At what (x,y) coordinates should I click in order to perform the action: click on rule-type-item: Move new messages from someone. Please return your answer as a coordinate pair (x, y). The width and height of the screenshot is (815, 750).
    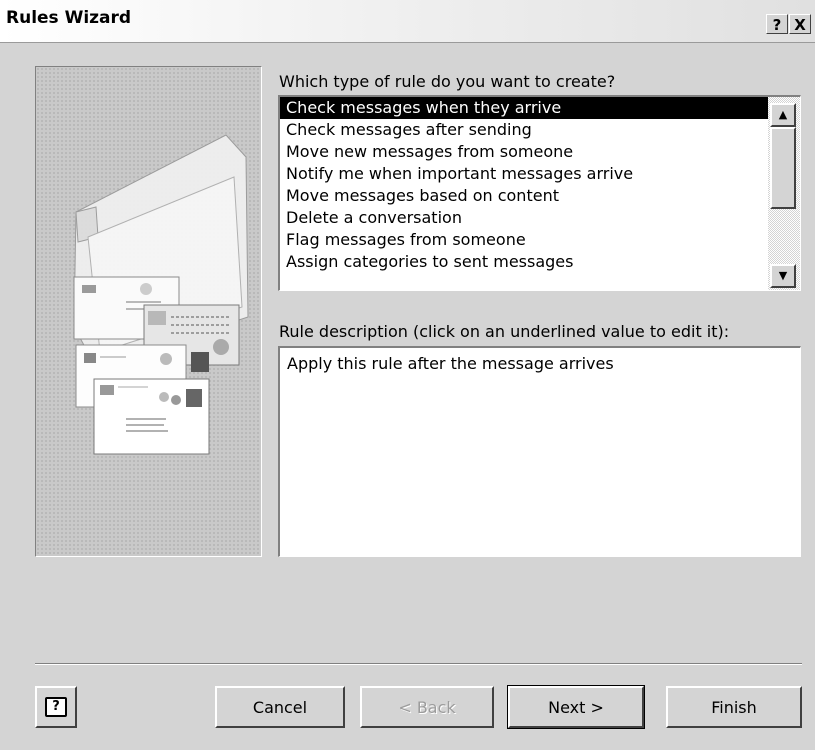
    Looking at the image, I should click on (524, 152).